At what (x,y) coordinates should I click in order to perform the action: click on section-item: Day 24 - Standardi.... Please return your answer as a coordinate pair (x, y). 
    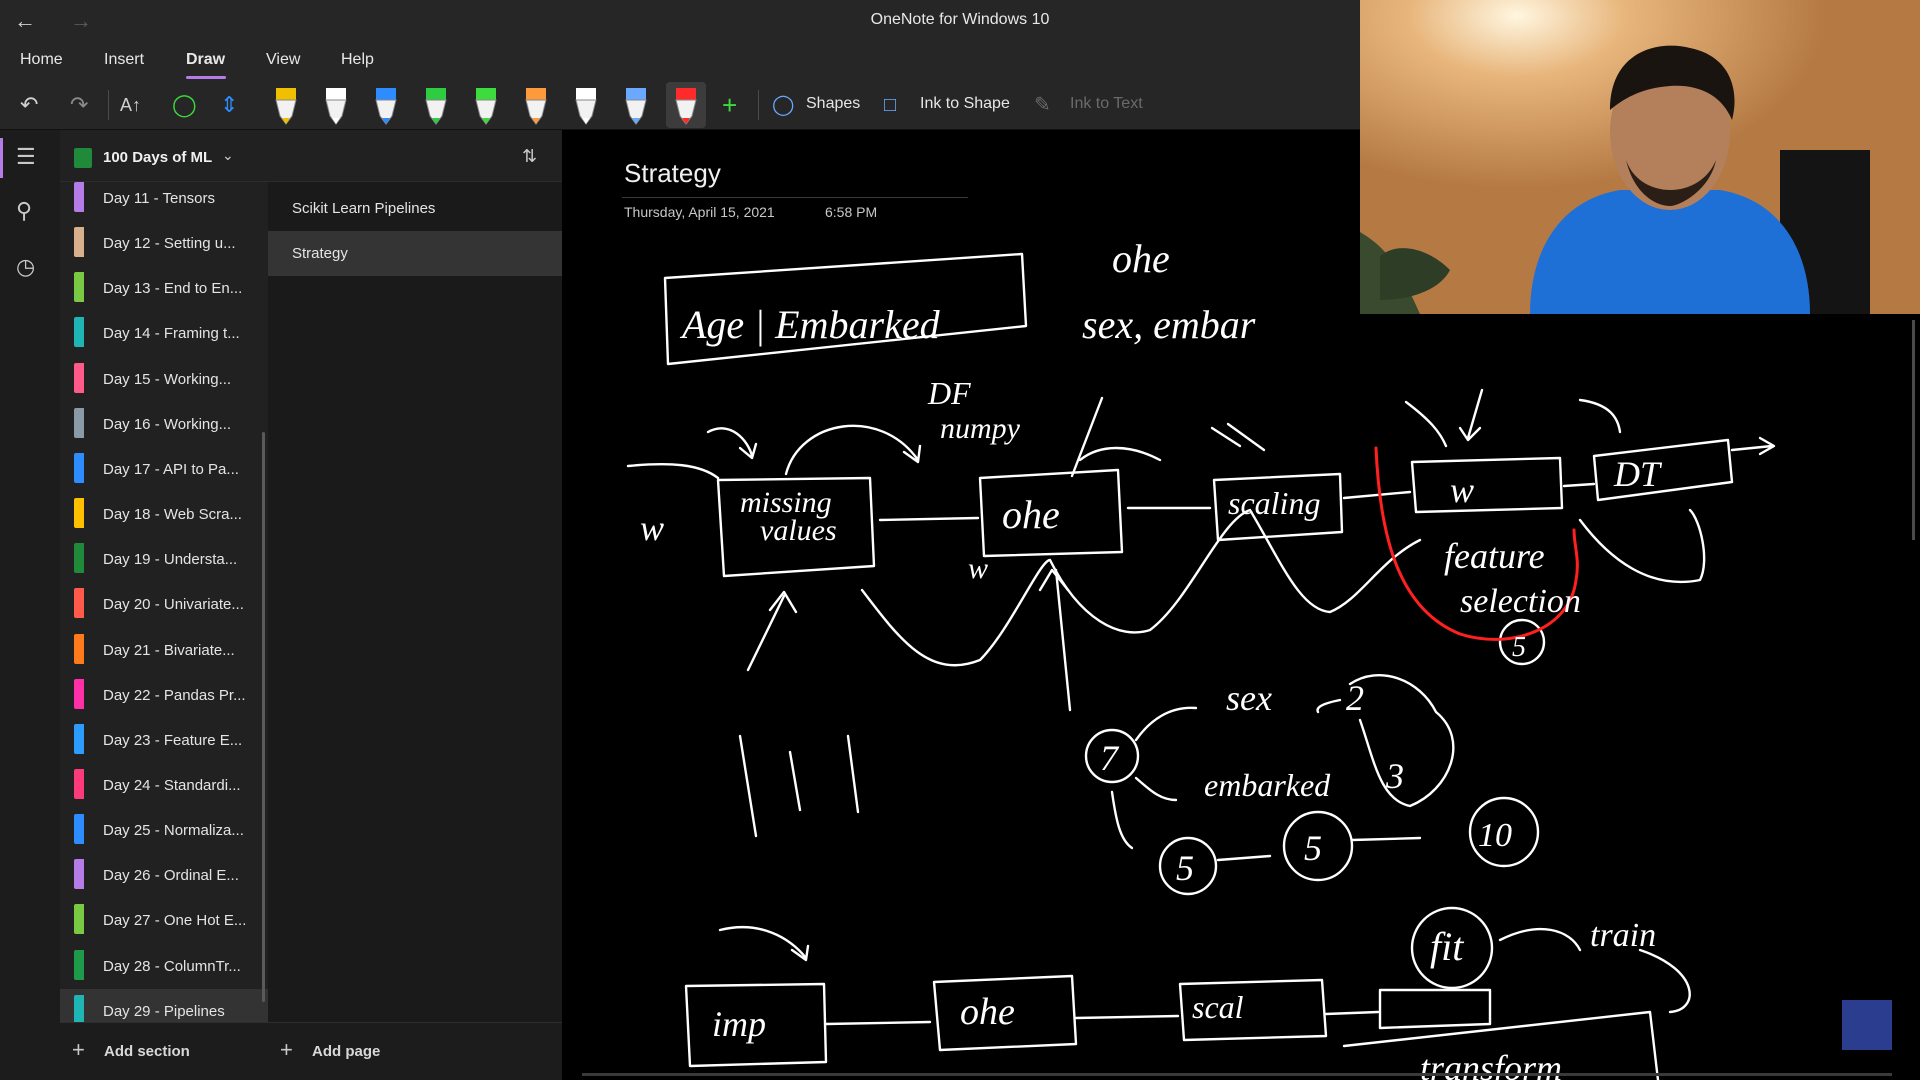
    Looking at the image, I should click on (164, 785).